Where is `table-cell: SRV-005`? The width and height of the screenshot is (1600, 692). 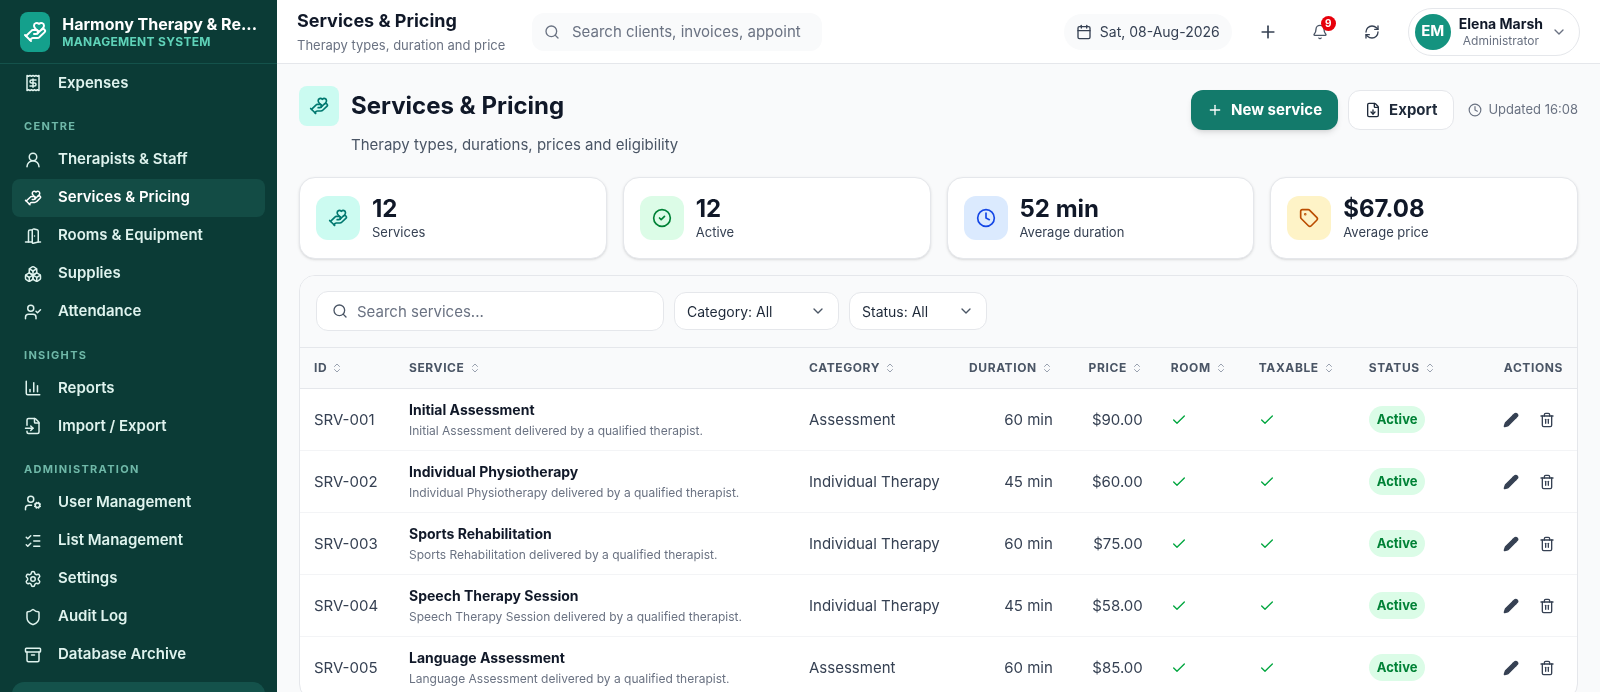
table-cell: SRV-005 is located at coordinates (346, 668).